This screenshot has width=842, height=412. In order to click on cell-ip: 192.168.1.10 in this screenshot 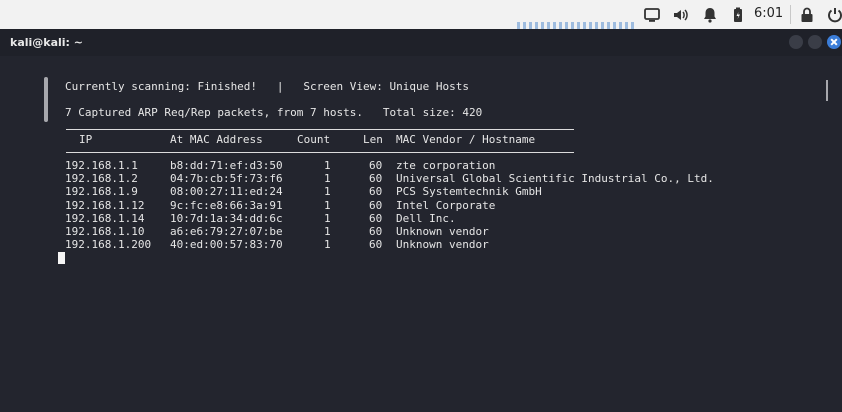, I will do `click(105, 231)`.